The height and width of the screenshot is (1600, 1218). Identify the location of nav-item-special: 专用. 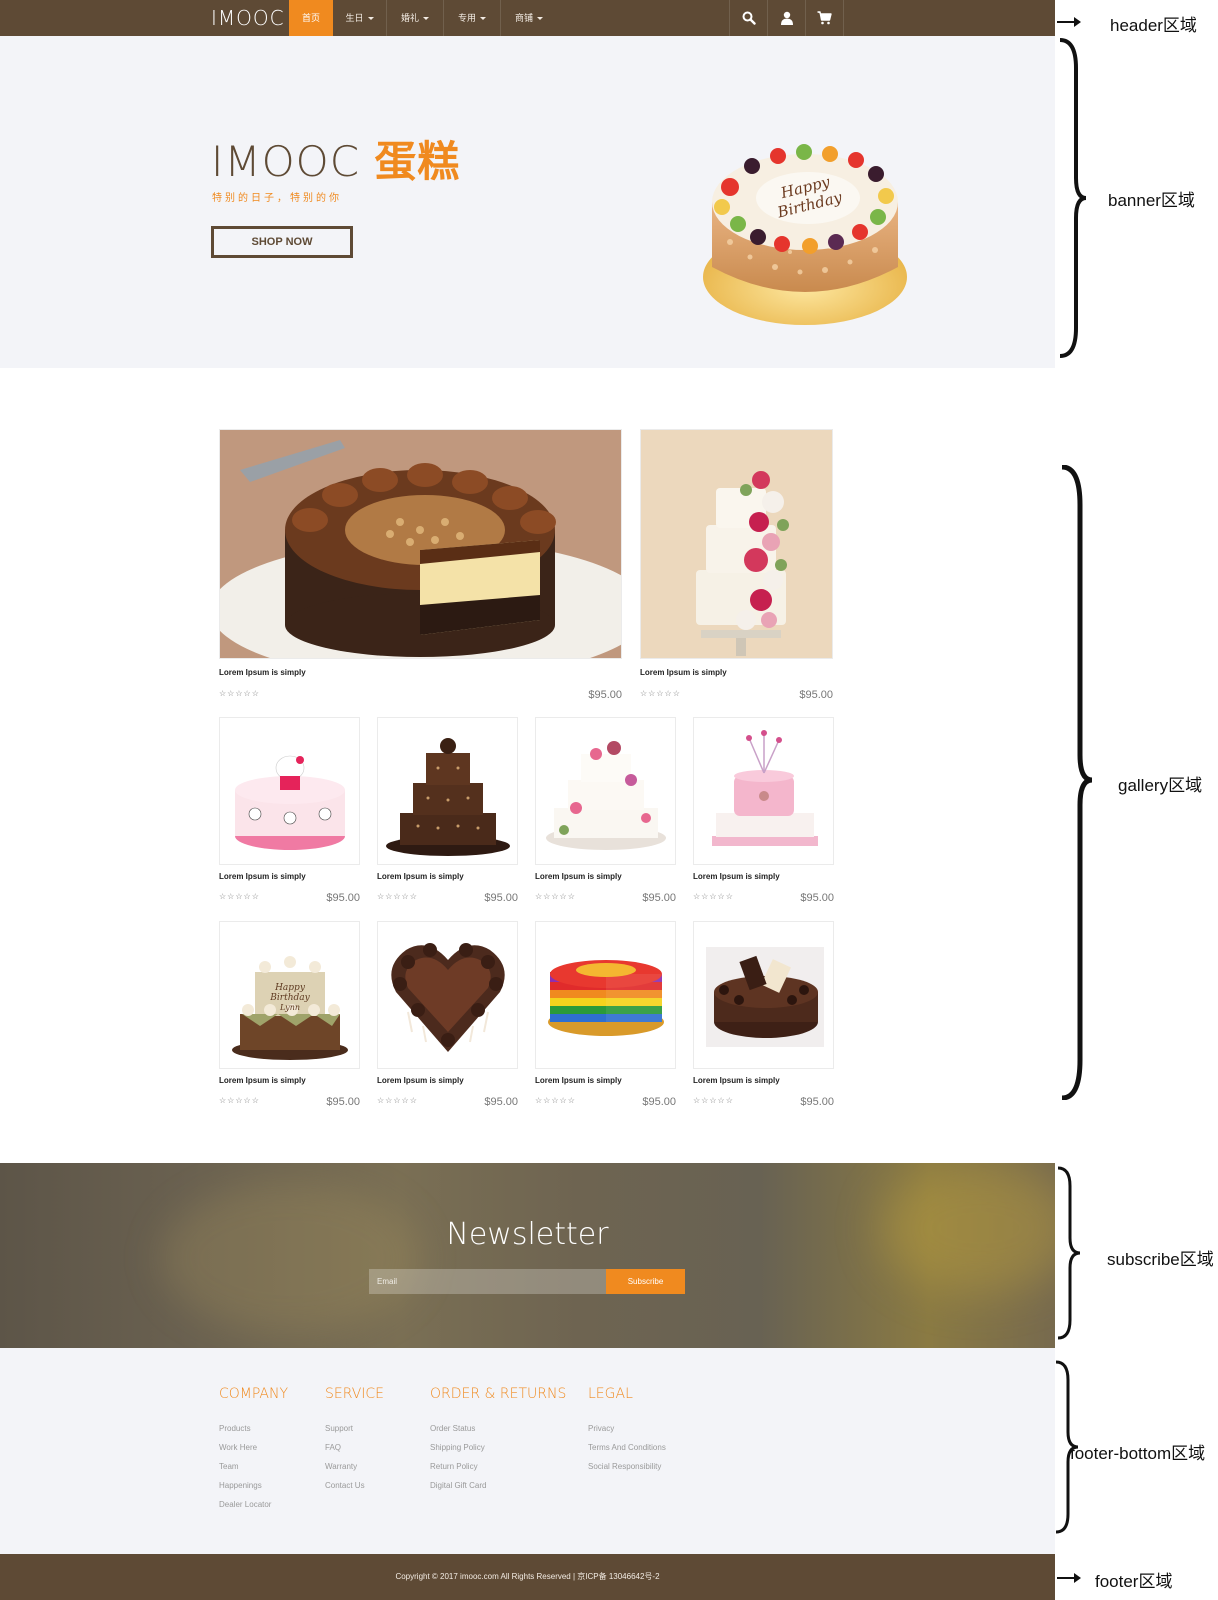
(472, 18).